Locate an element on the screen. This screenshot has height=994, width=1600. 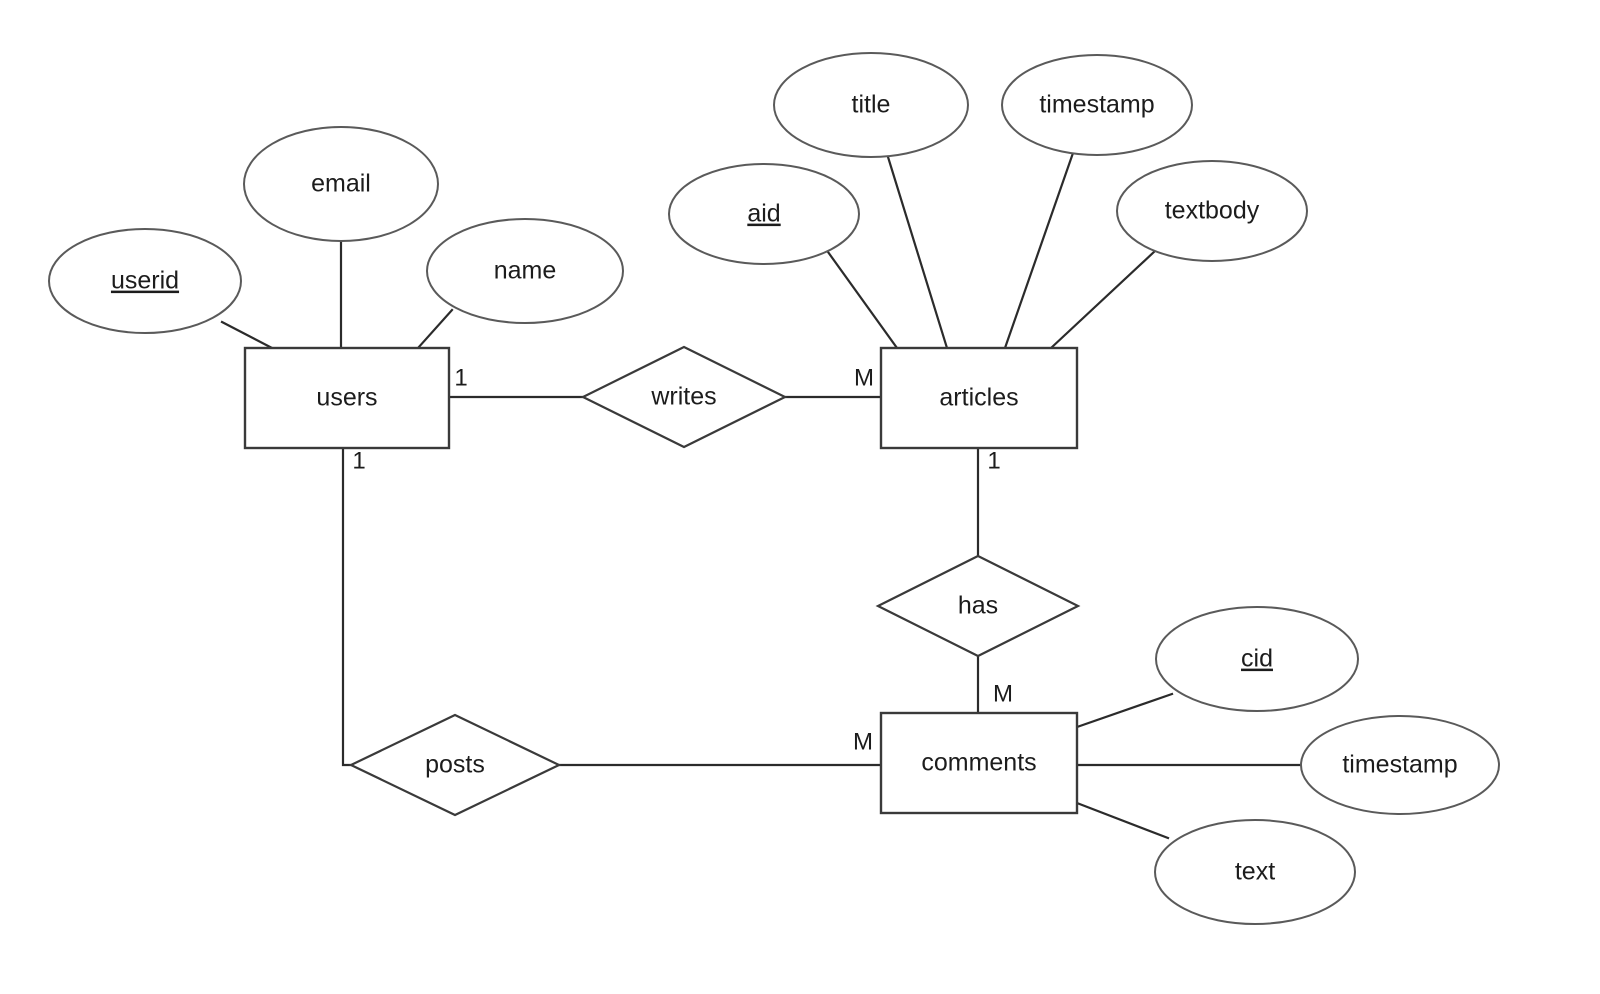
entity-articles: articles is located at coordinates (979, 398).